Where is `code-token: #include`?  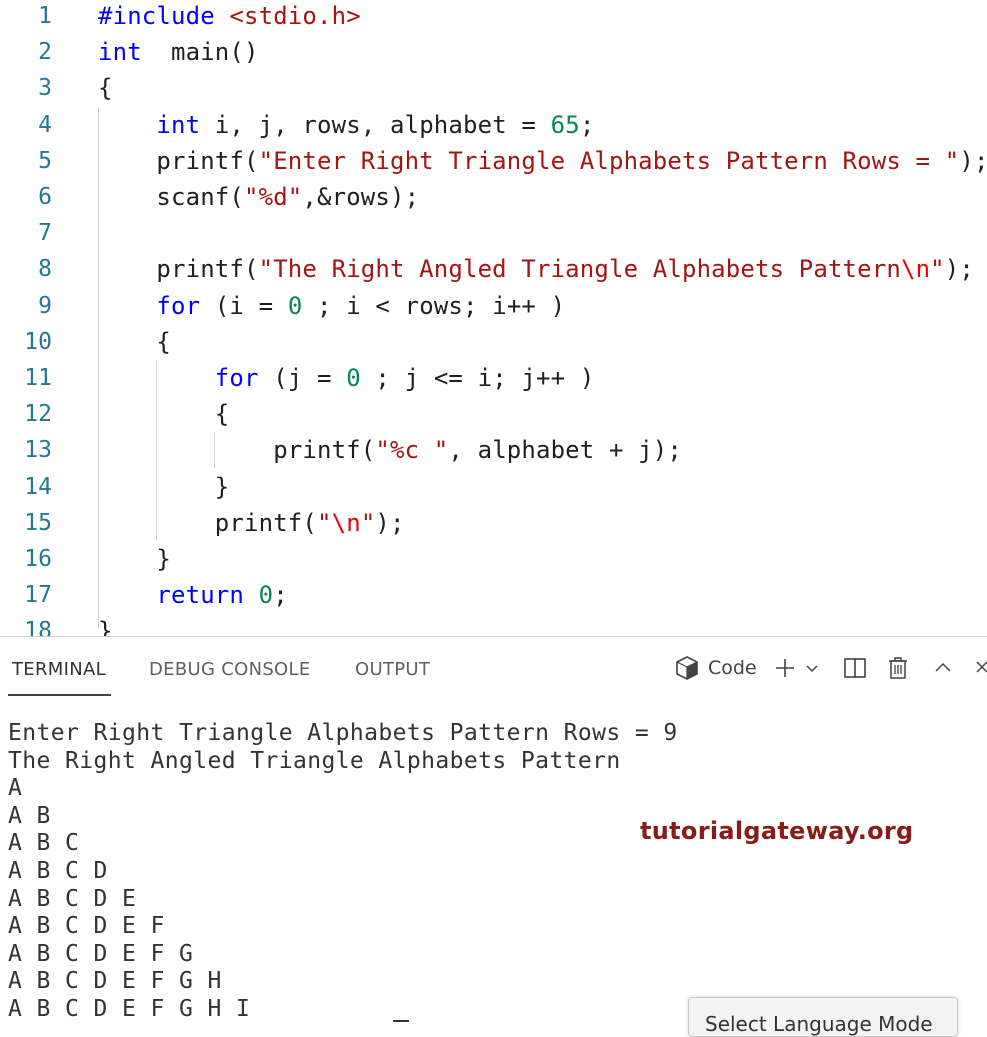
code-token: #include is located at coordinates (164, 16).